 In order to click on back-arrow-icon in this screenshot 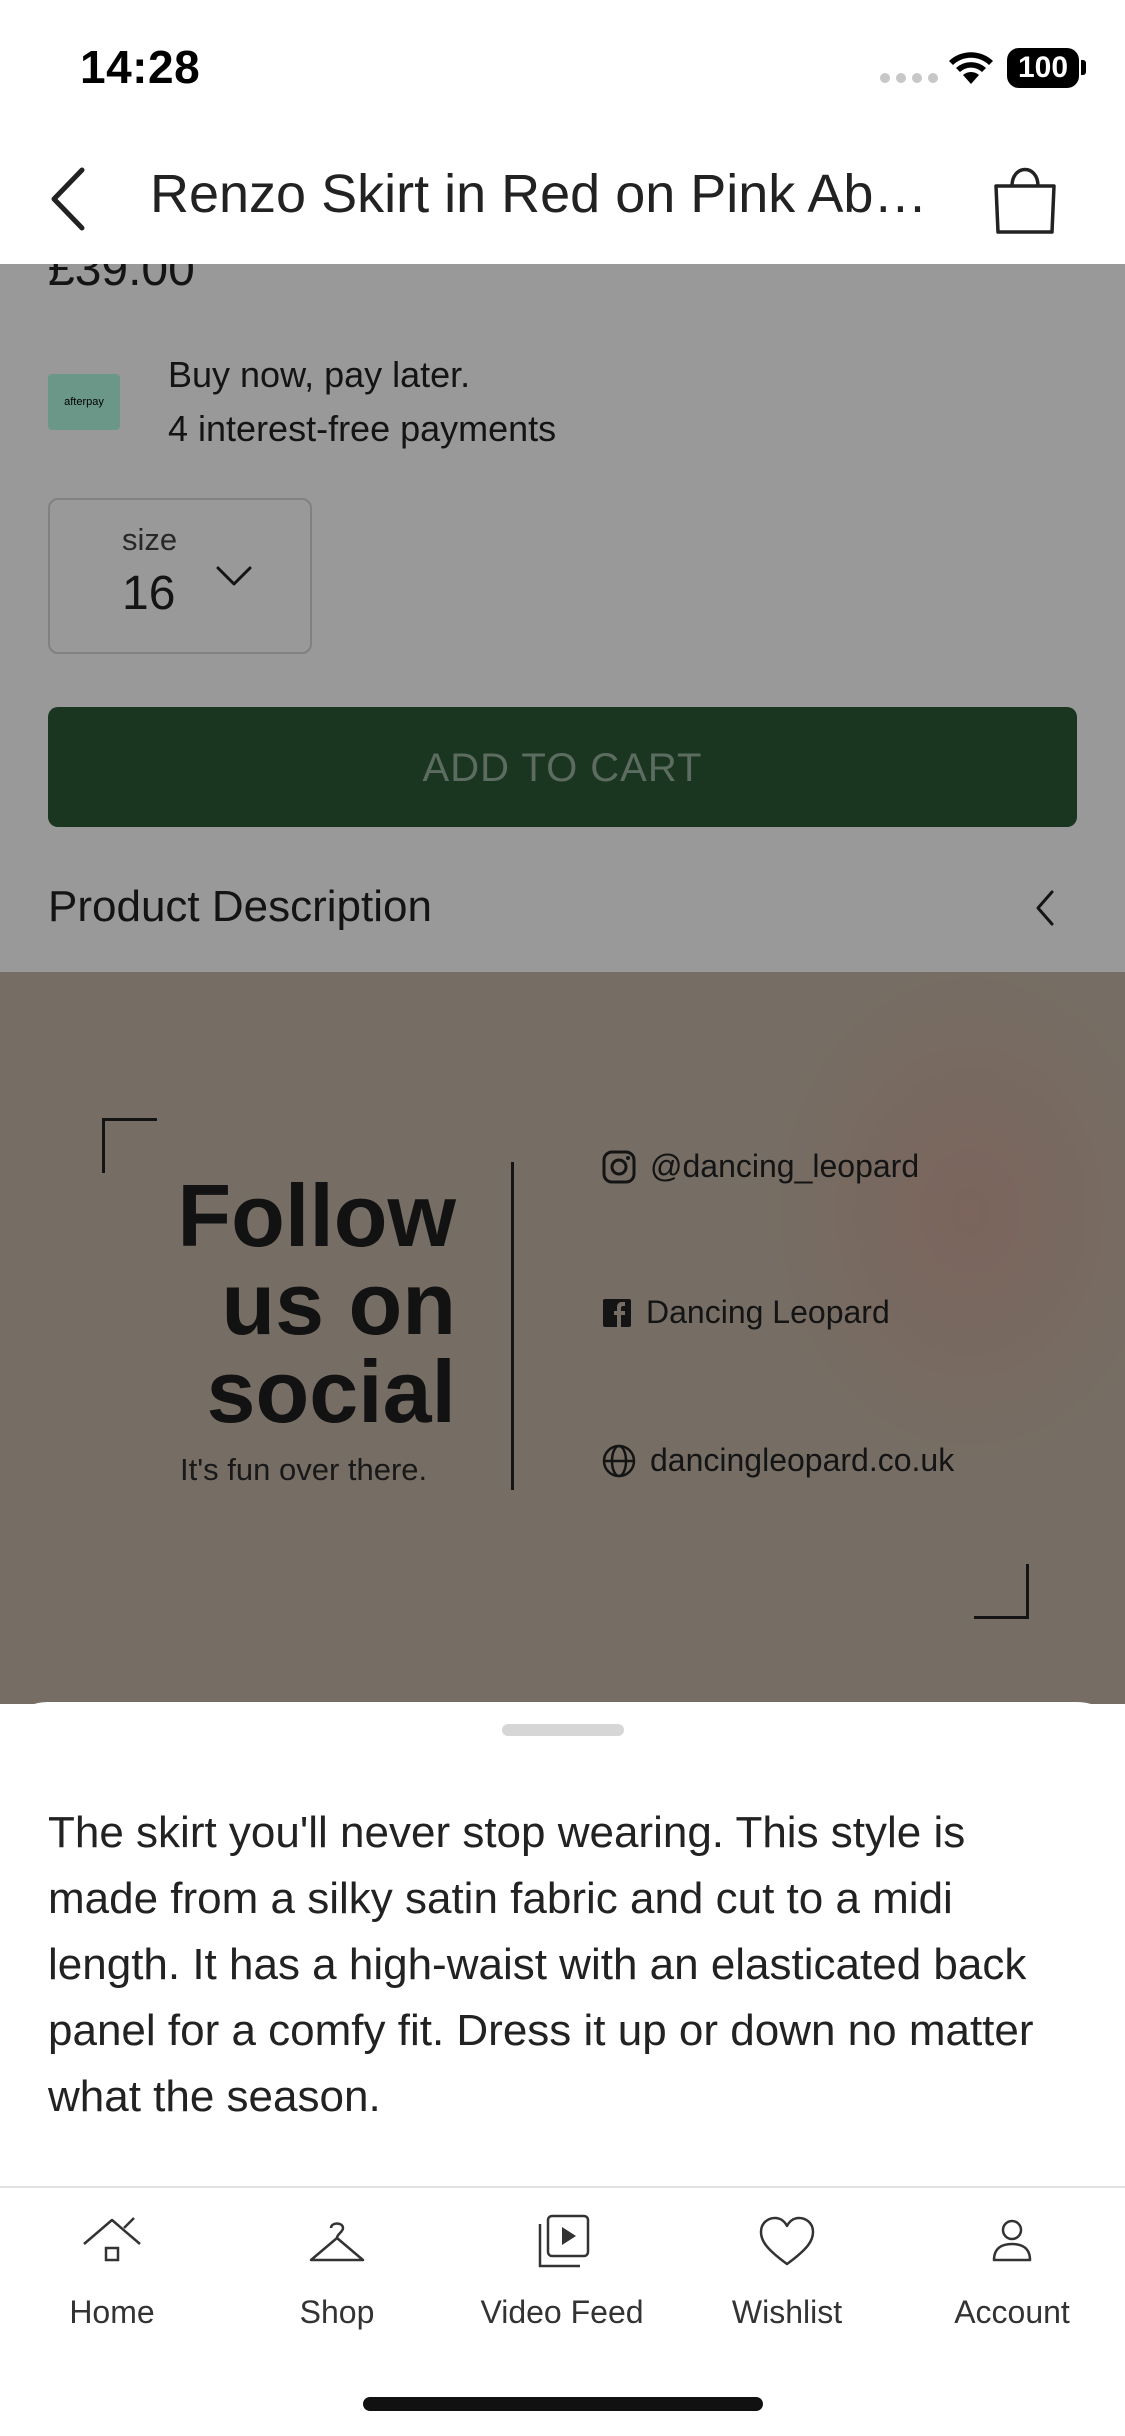, I will do `click(69, 199)`.